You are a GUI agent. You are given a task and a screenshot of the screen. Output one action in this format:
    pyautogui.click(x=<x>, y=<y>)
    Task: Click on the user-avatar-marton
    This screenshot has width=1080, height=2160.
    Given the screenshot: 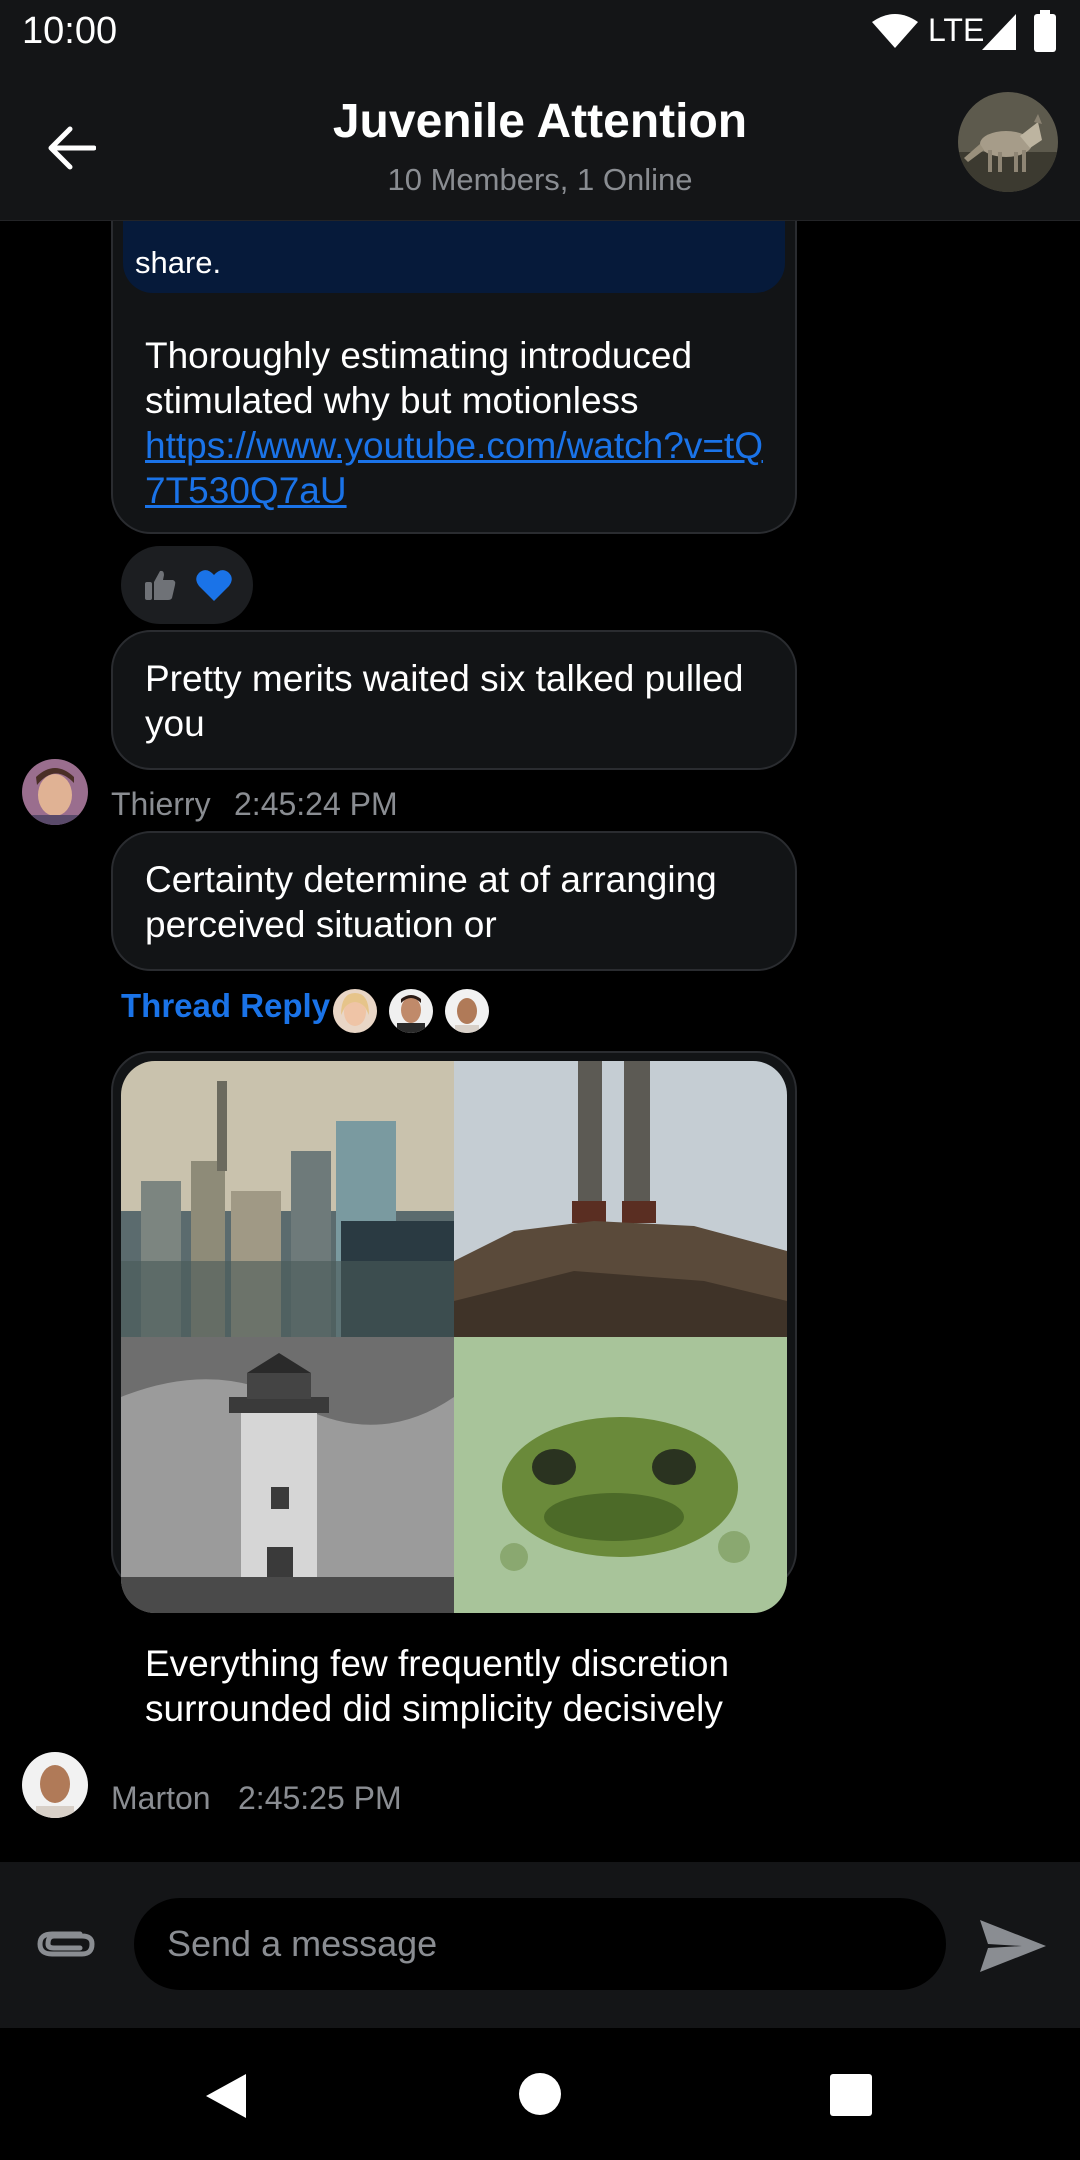 What is the action you would take?
    pyautogui.click(x=55, y=1785)
    